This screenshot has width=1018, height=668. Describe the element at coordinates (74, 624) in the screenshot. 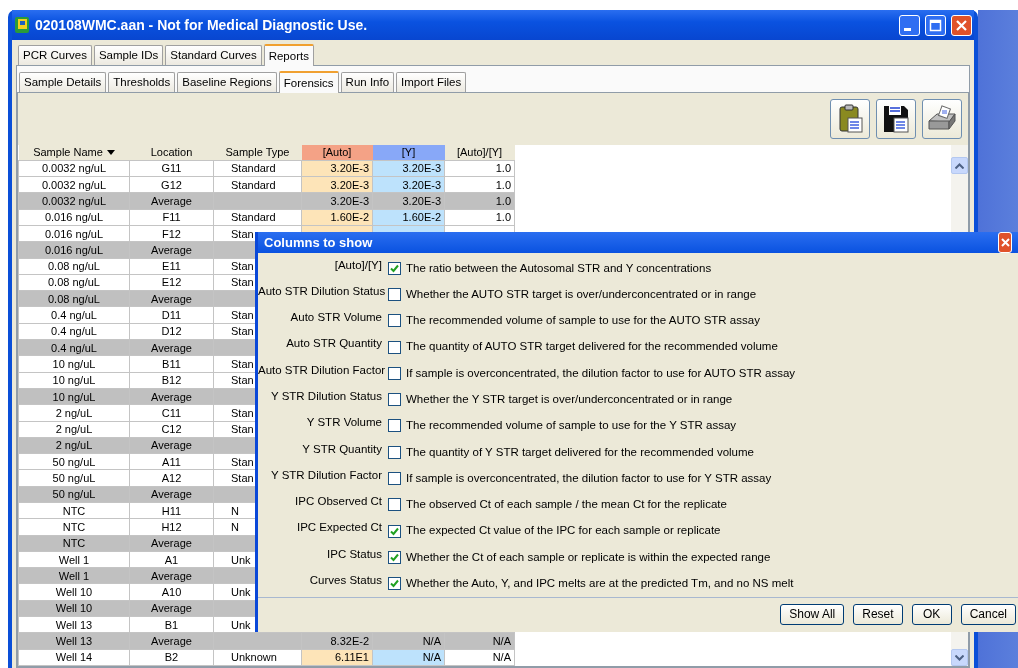

I see `table-cell: Well 13` at that location.